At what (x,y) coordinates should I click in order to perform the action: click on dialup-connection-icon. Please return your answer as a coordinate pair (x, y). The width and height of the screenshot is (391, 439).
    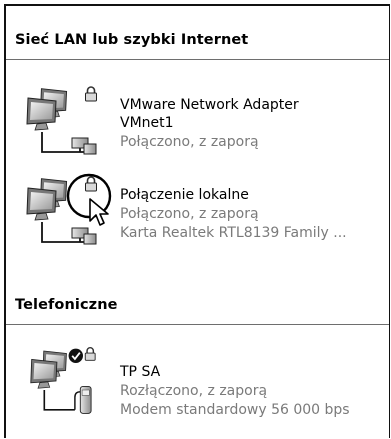
    Looking at the image, I should click on (63, 380).